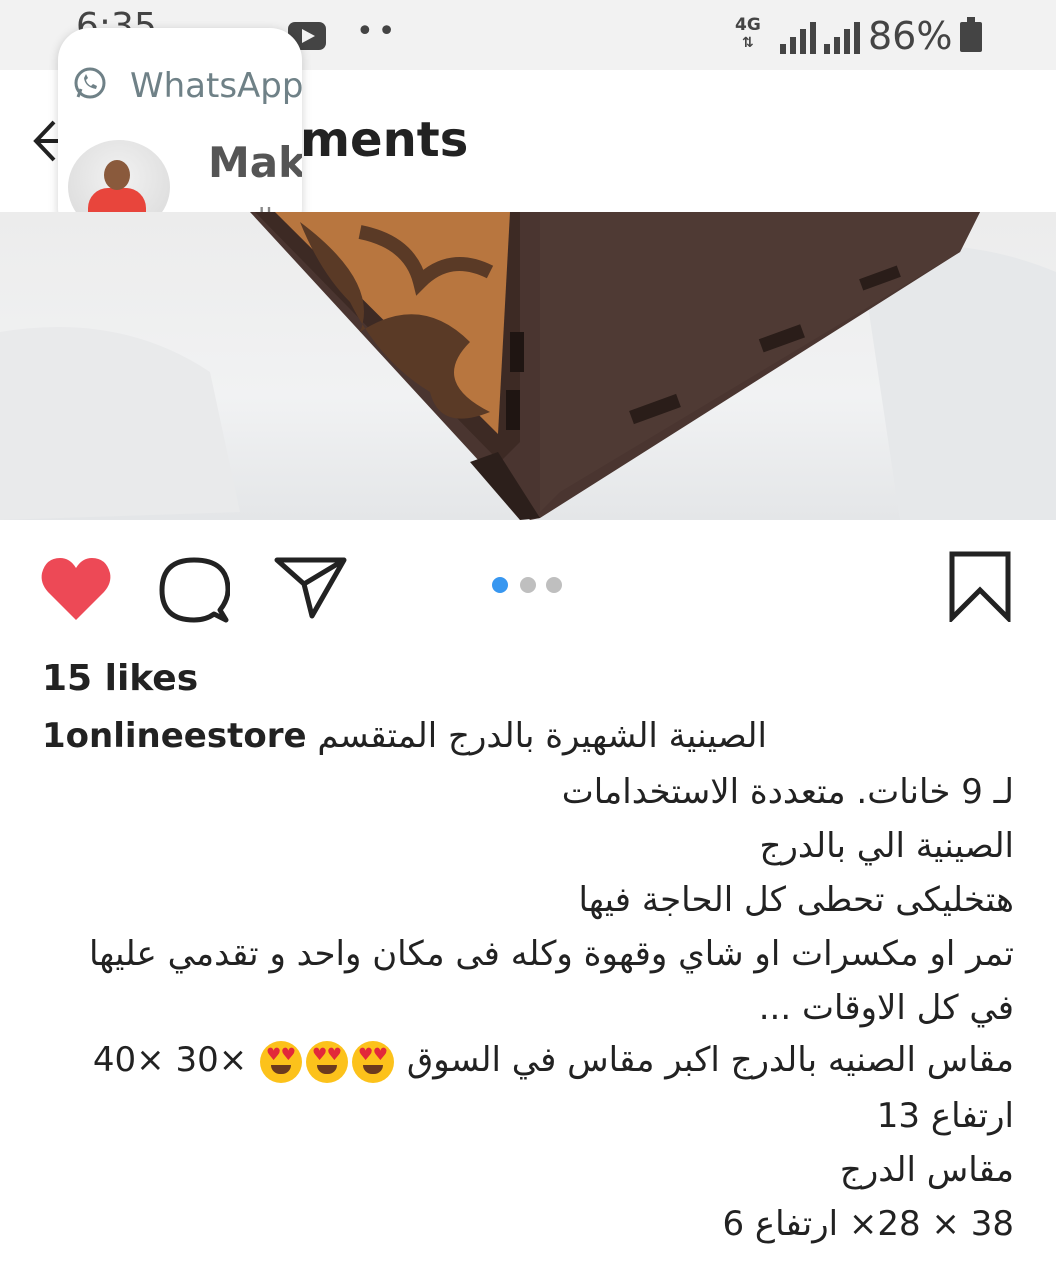 This screenshot has width=1056, height=1280. What do you see at coordinates (980, 586) in the screenshot?
I see `bookmark-icon` at bounding box center [980, 586].